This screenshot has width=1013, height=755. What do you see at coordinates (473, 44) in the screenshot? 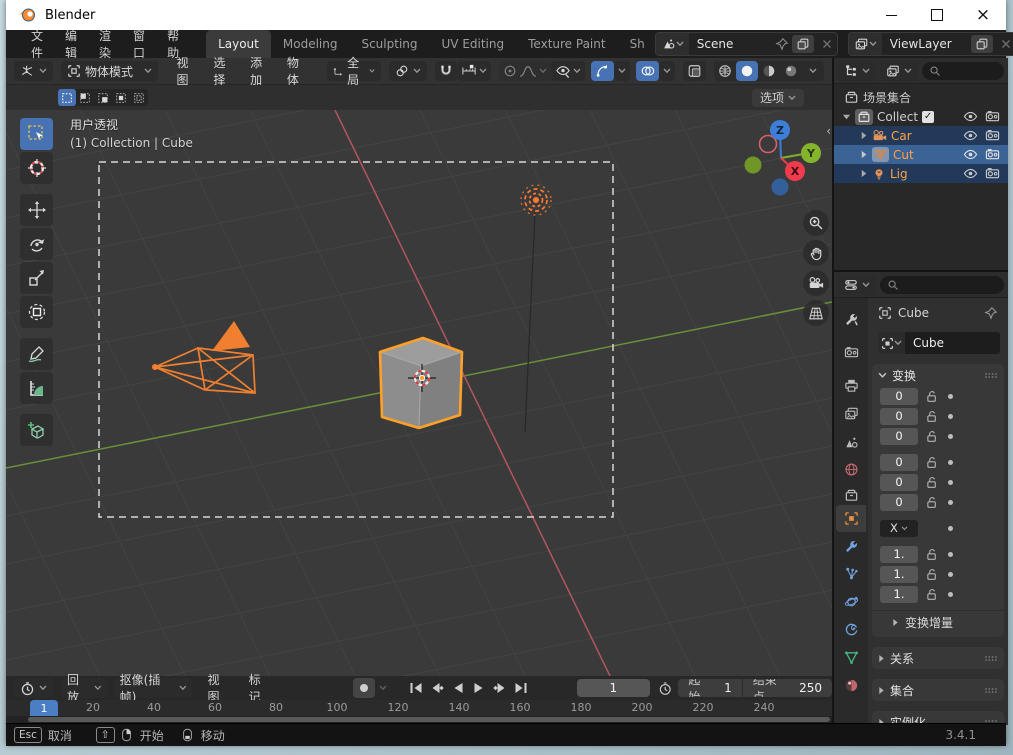
I see `tab-uv-editing: UV Editing` at bounding box center [473, 44].